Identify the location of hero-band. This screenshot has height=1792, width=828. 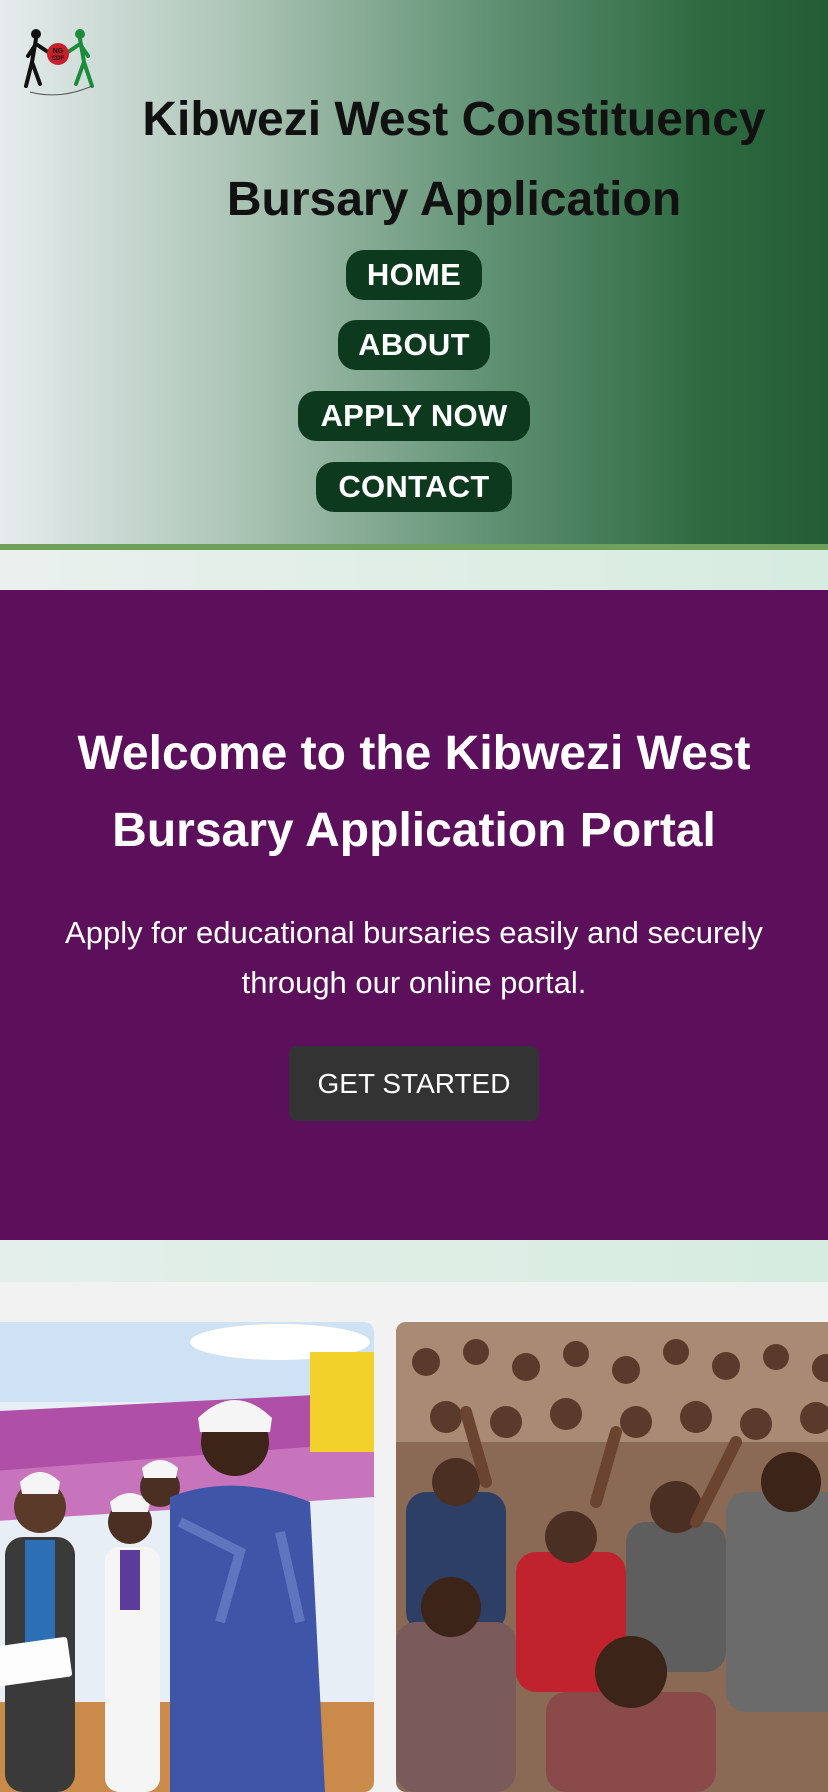
(414, 1261).